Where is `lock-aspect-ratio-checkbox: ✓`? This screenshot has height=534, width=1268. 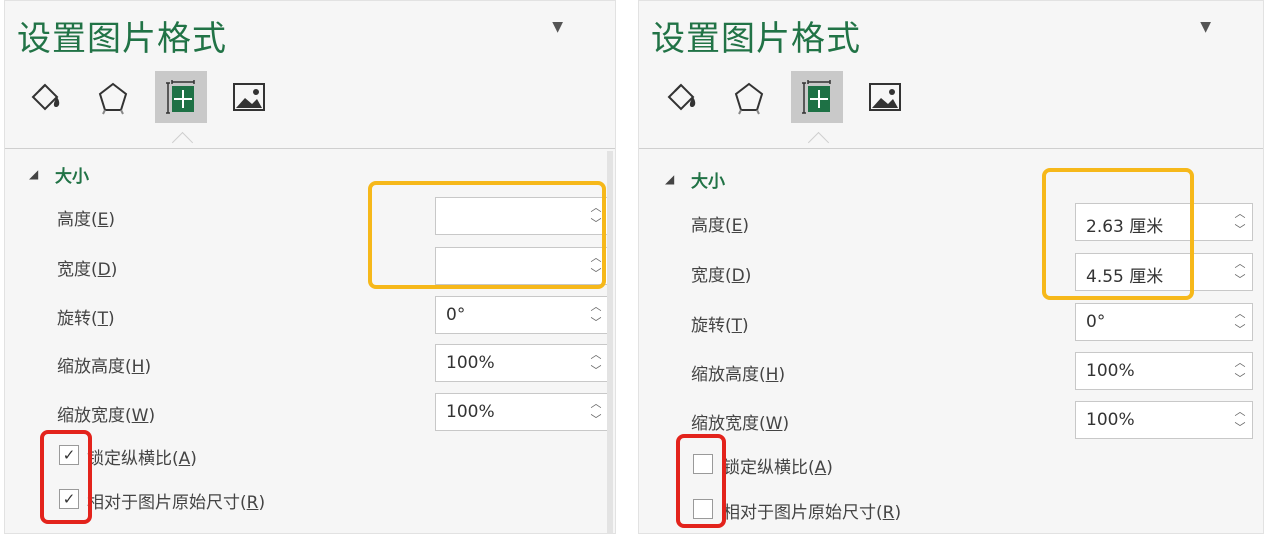 lock-aspect-ratio-checkbox: ✓ is located at coordinates (69, 455).